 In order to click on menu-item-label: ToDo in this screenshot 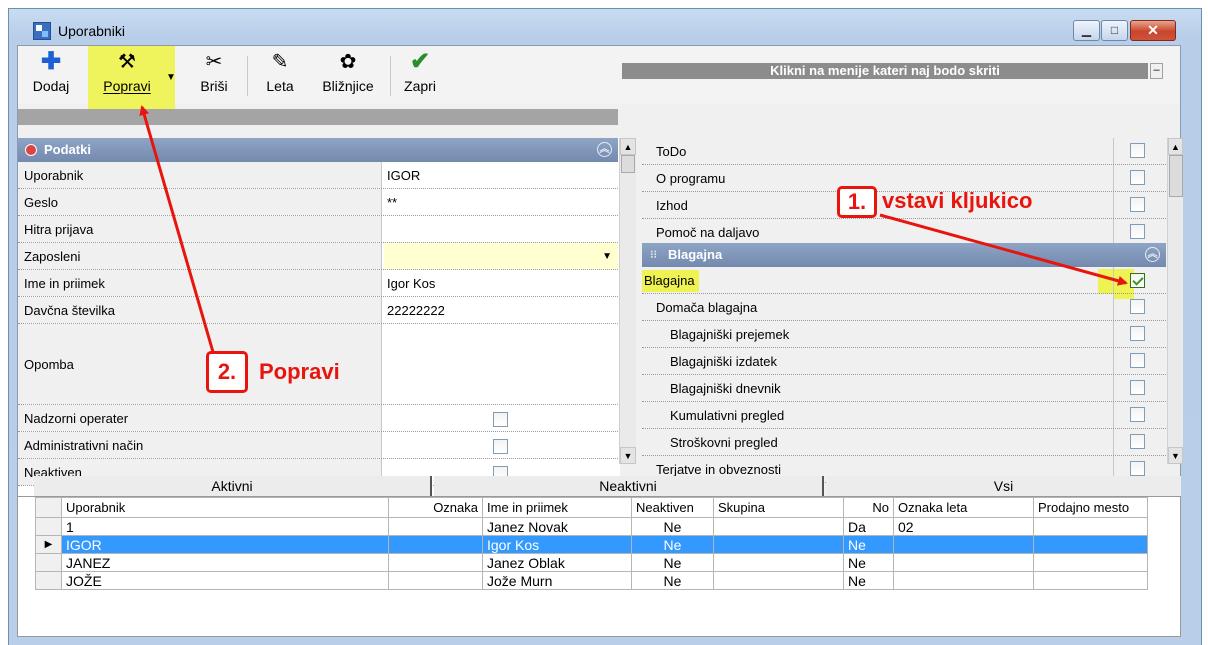, I will do `click(878, 151)`.